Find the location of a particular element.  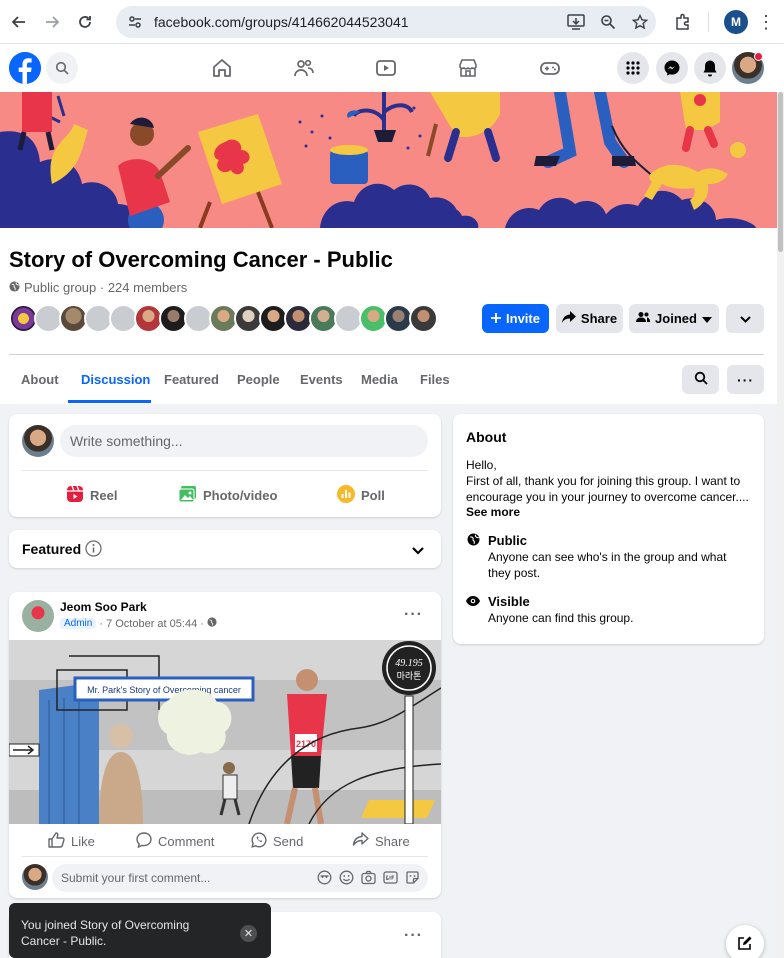

post-timestamp: · 7 October at 05:44 · is located at coordinates (151, 624).